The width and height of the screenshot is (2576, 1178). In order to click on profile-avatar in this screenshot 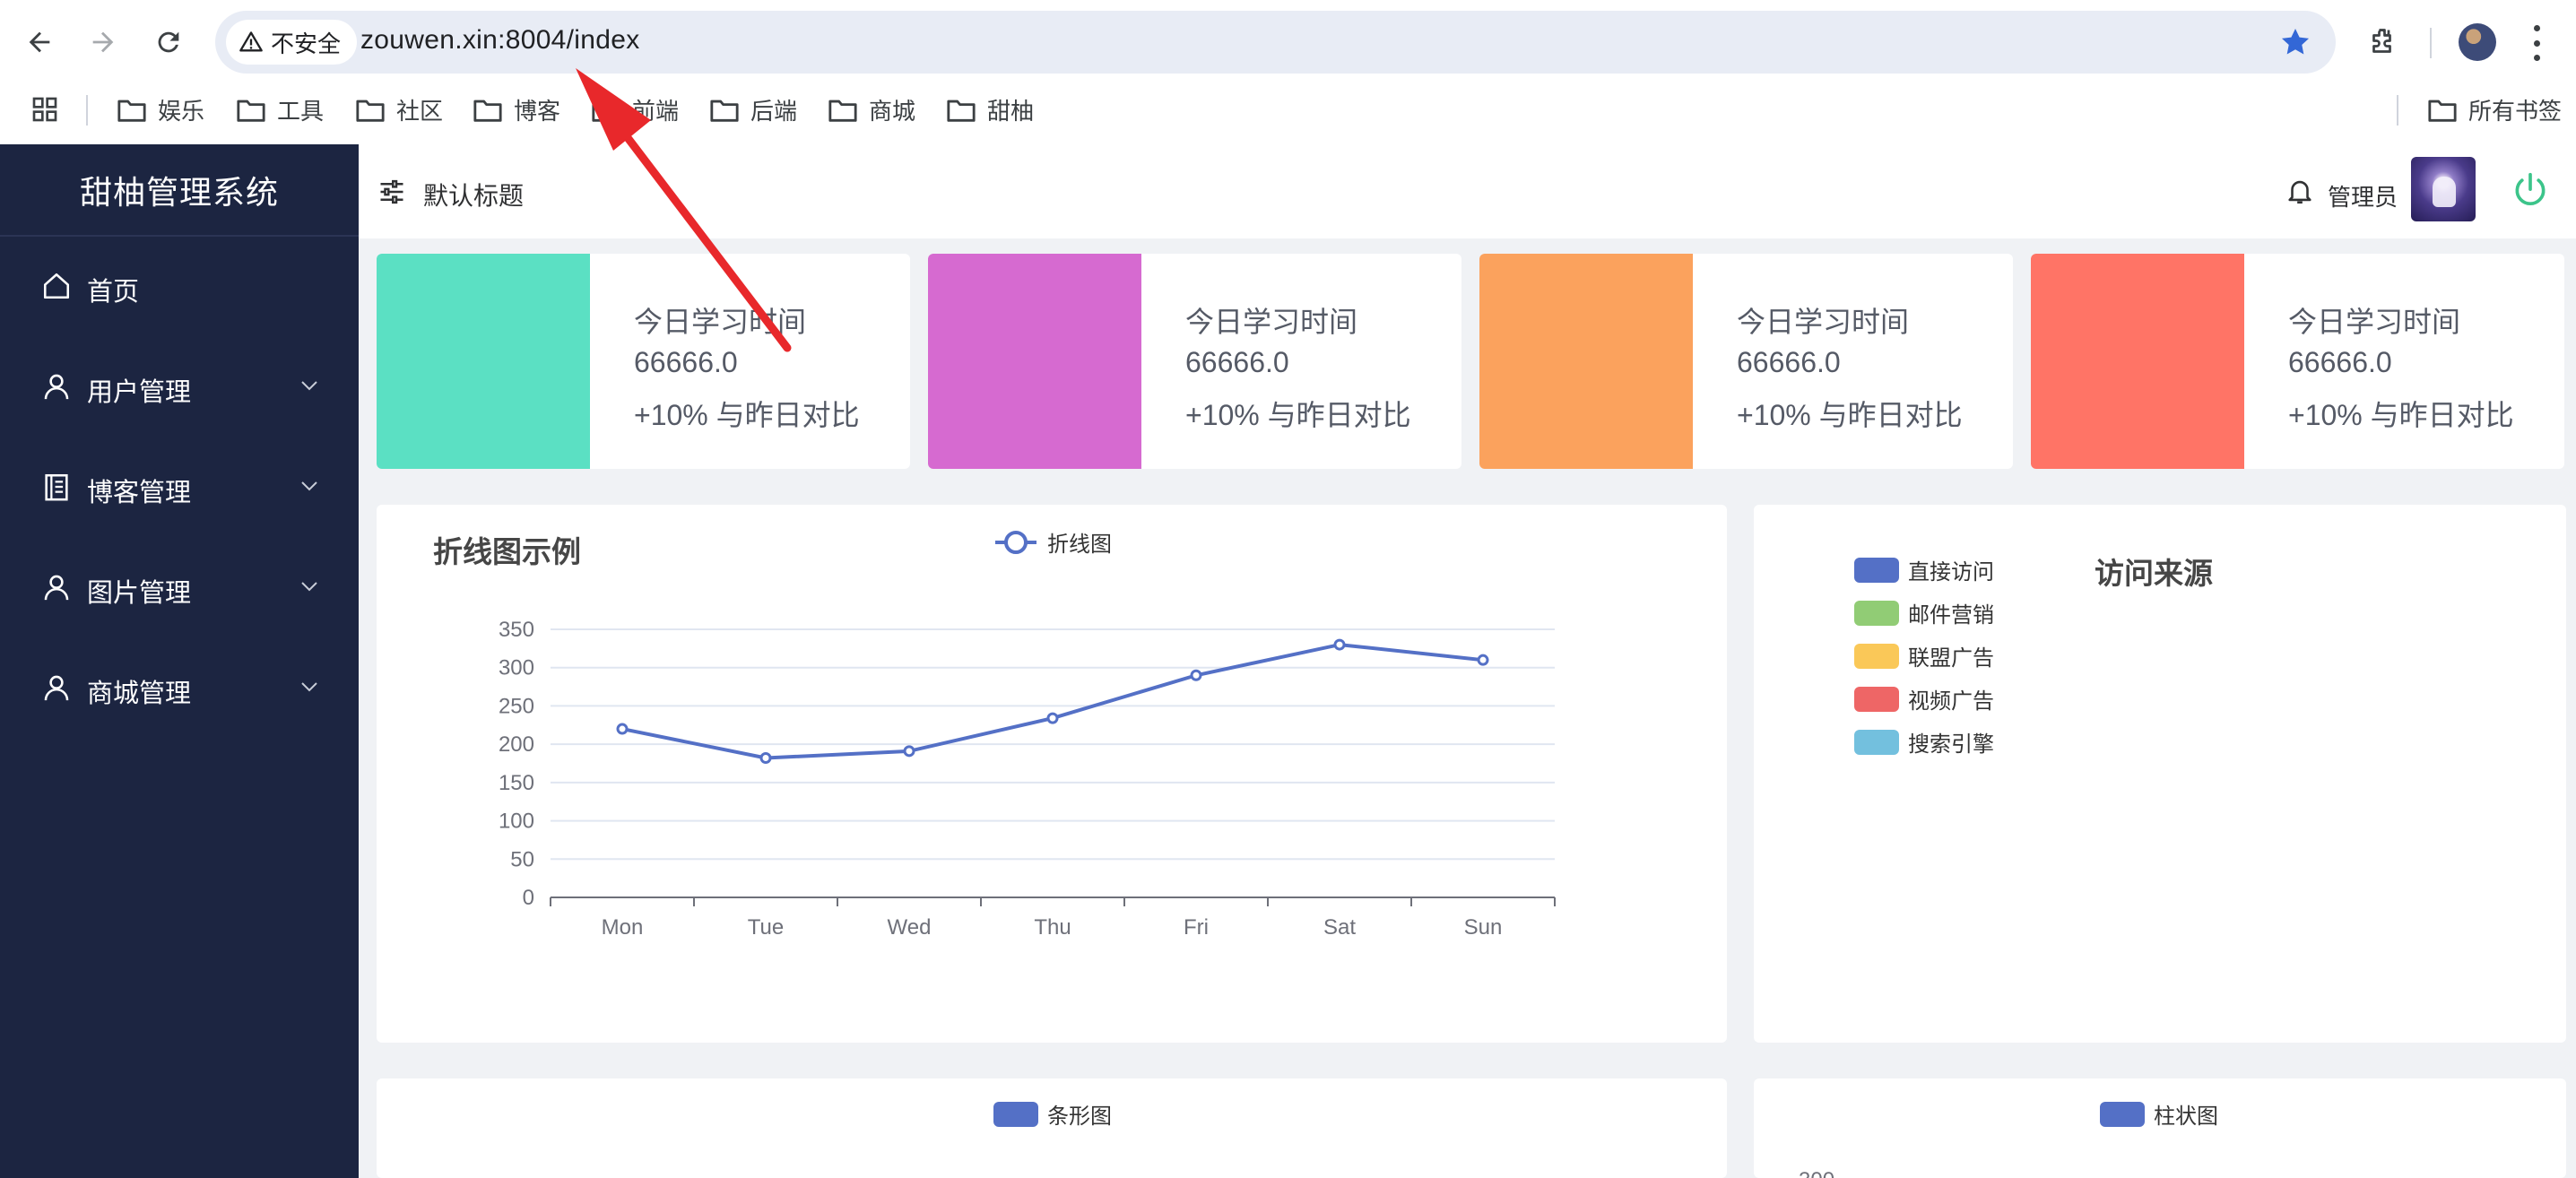, I will do `click(2477, 42)`.